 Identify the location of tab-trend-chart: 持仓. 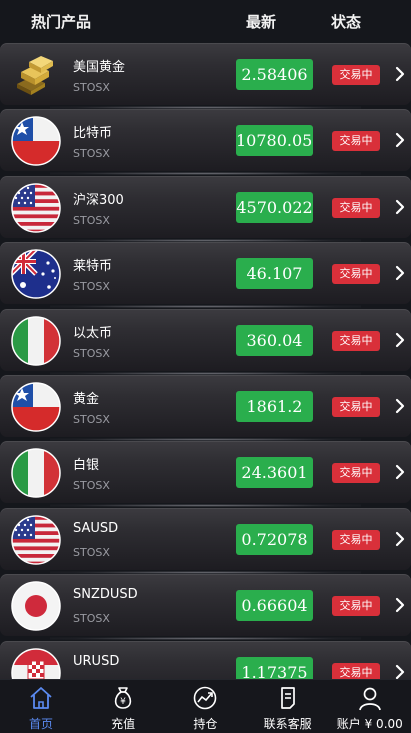
(205, 706).